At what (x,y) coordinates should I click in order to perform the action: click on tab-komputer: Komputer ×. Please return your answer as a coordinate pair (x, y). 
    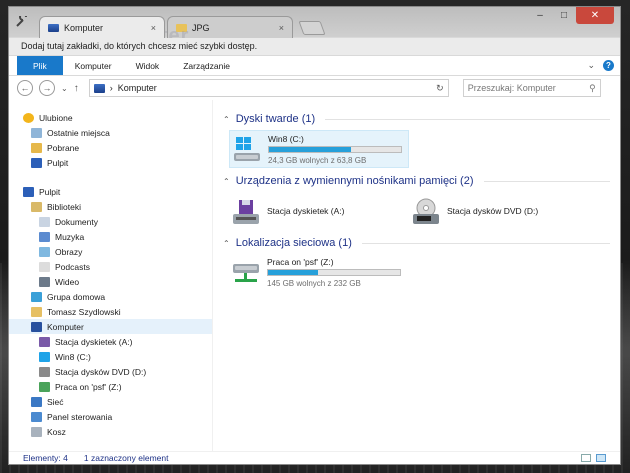
    Looking at the image, I should click on (102, 27).